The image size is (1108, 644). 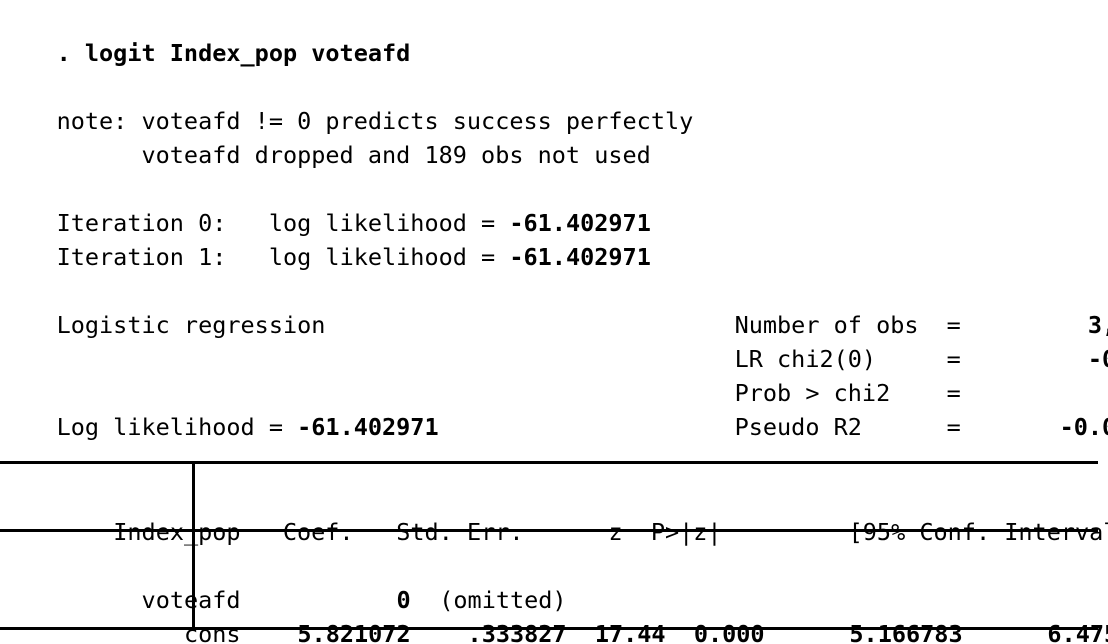 What do you see at coordinates (205, 34) in the screenshot?
I see `command-line: . logit Index_pop voteafd` at bounding box center [205, 34].